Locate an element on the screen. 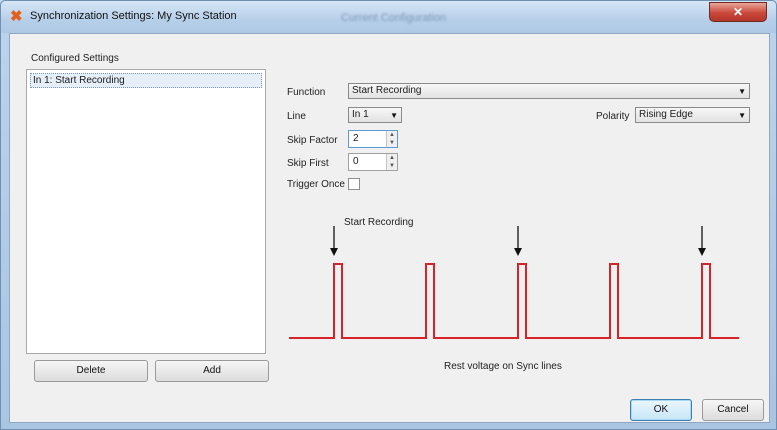  close-button: ✕ is located at coordinates (738, 12).